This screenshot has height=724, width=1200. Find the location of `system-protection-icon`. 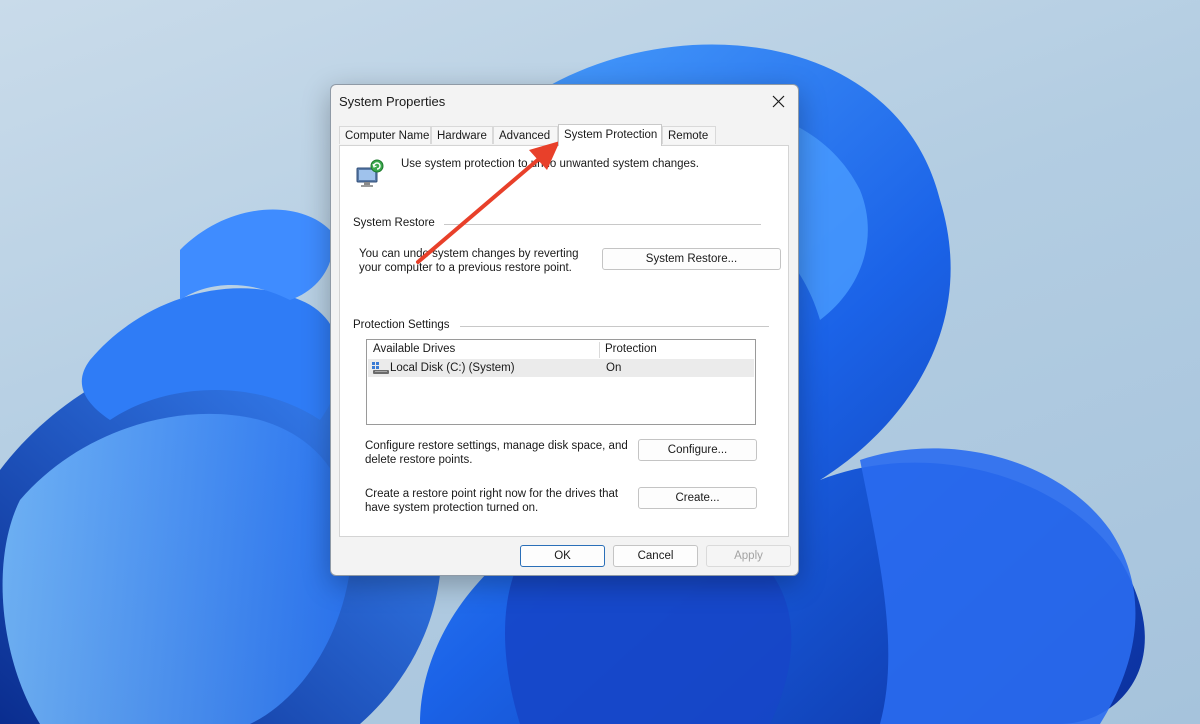

system-protection-icon is located at coordinates (370, 173).